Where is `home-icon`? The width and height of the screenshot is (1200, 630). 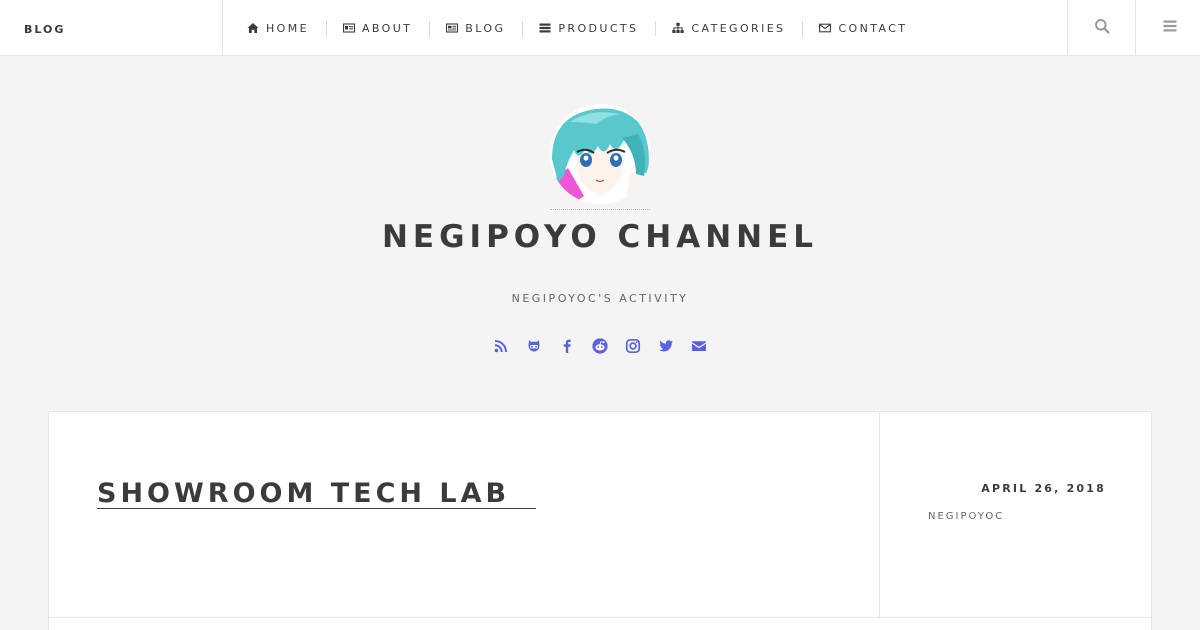 home-icon is located at coordinates (253, 28).